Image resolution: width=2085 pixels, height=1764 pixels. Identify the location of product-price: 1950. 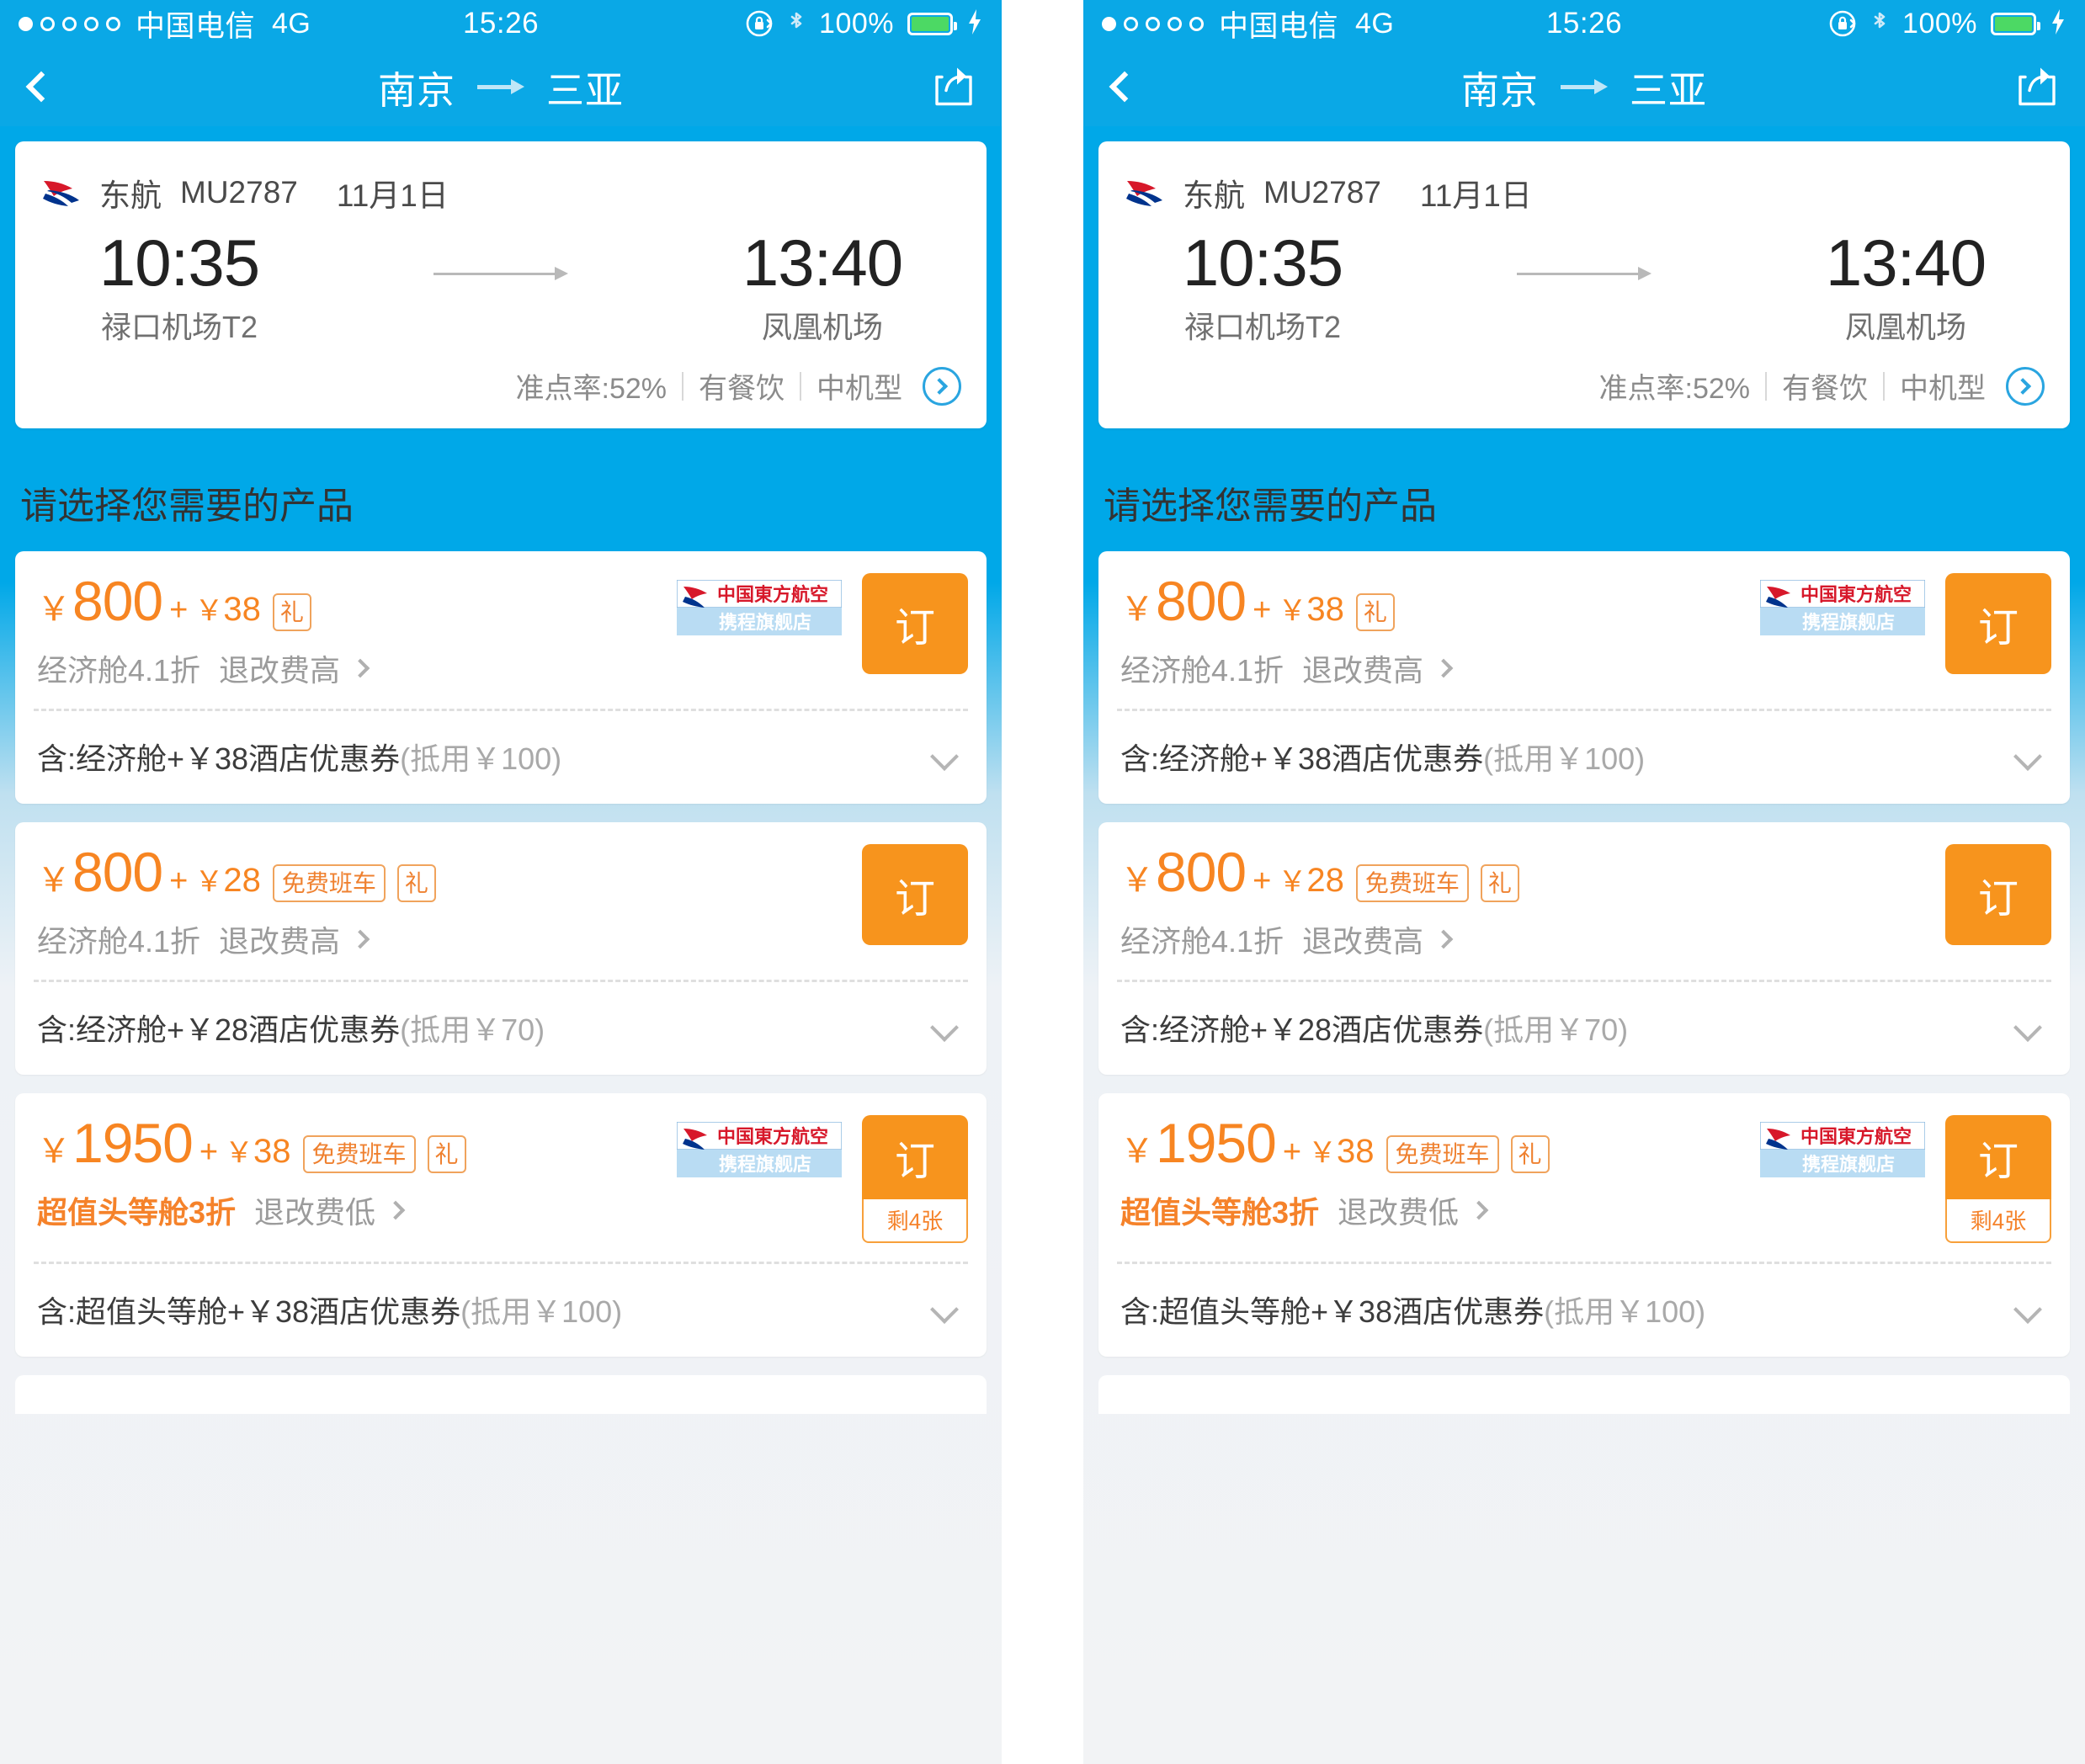
(1216, 1143).